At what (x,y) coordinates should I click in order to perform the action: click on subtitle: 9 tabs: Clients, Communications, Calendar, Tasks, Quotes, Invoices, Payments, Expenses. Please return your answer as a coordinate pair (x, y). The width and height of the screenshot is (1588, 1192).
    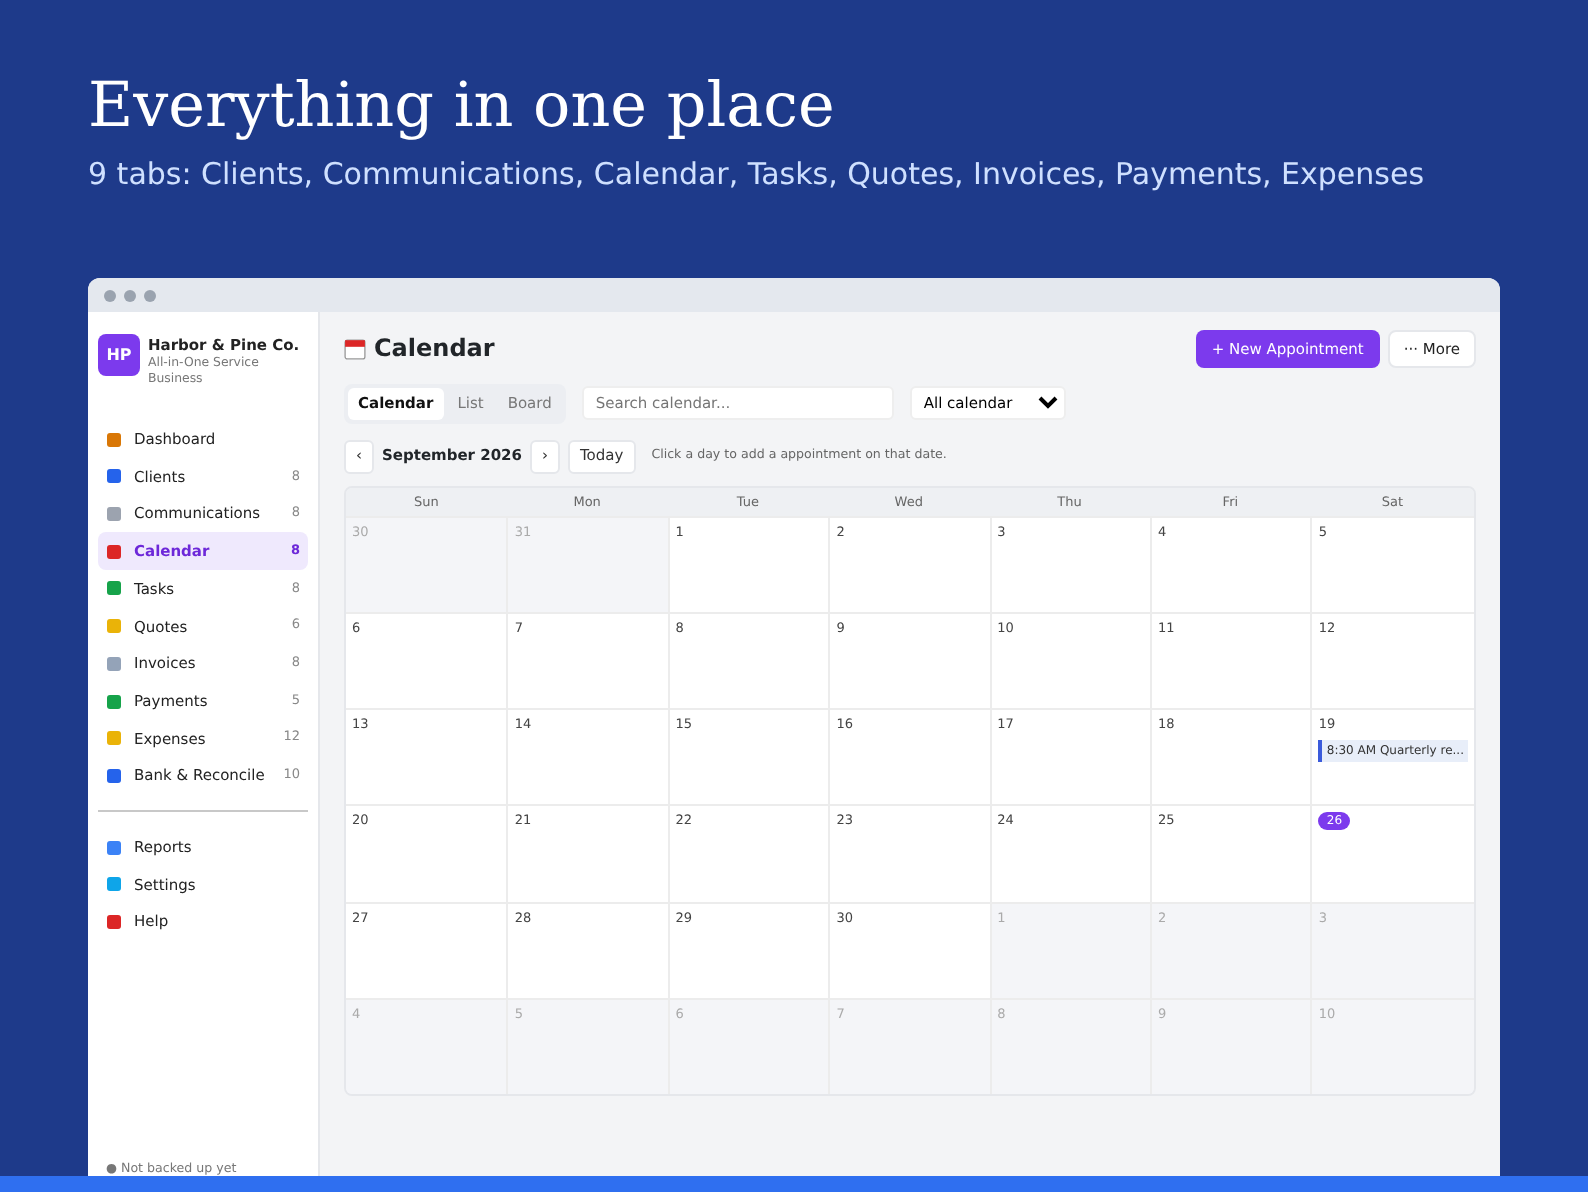
    Looking at the image, I should click on (757, 175).